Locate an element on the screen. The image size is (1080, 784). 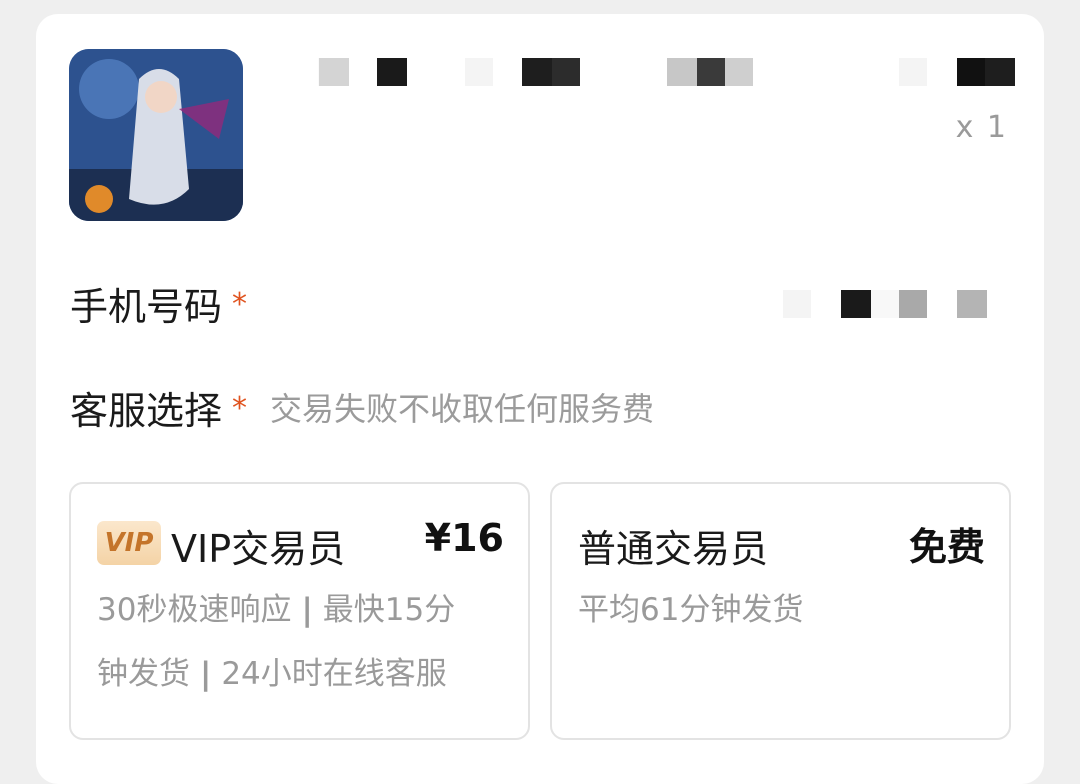
phone-label: 手机号码 * is located at coordinates (158, 303).